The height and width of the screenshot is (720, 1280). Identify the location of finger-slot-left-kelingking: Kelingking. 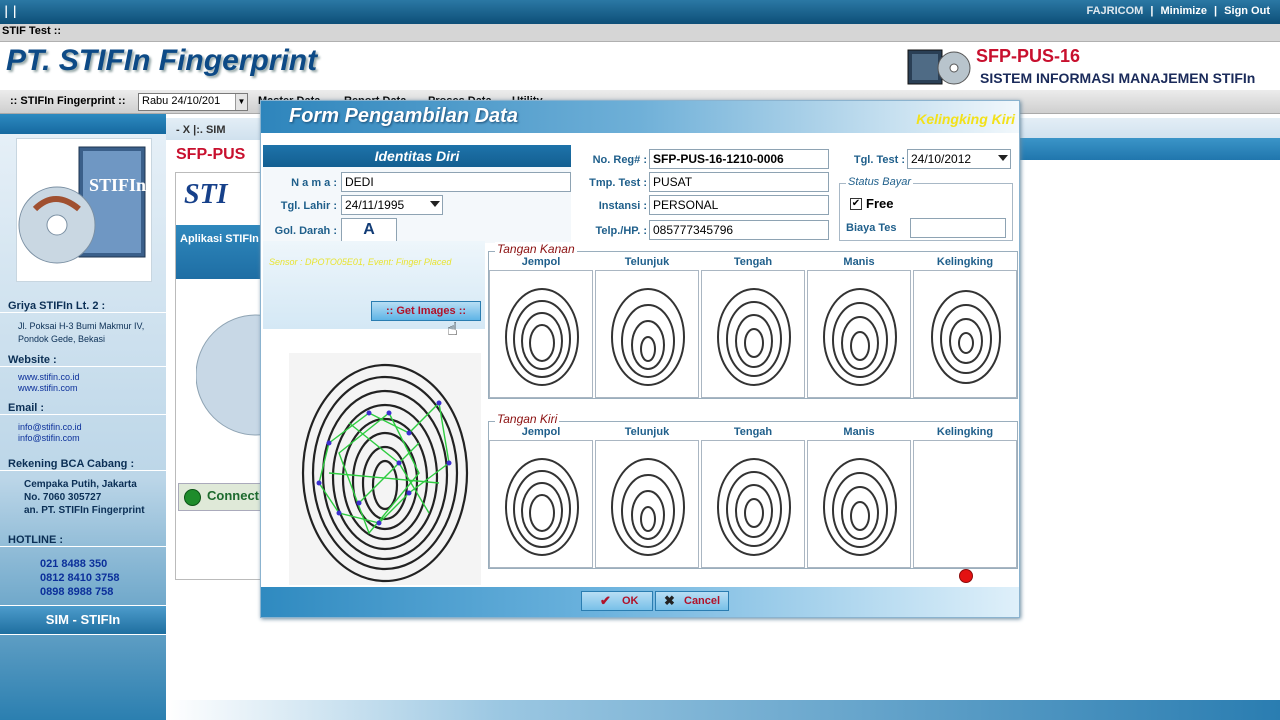
(965, 497).